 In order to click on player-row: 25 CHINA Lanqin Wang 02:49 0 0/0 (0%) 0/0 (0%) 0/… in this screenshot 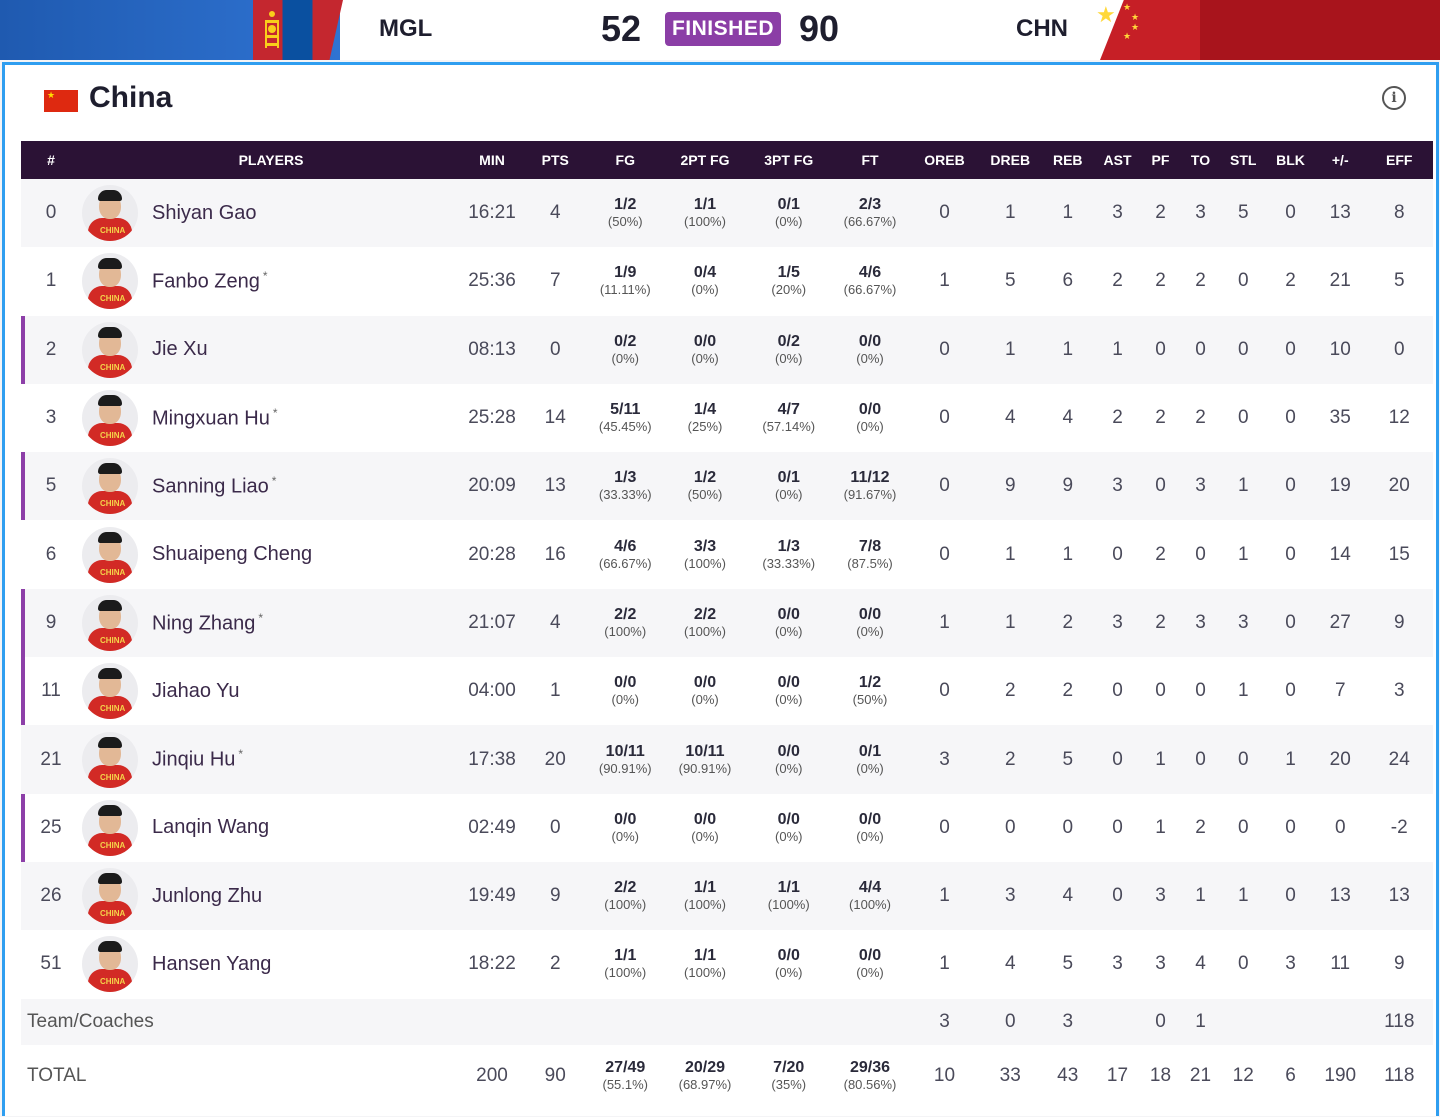, I will do `click(727, 828)`.